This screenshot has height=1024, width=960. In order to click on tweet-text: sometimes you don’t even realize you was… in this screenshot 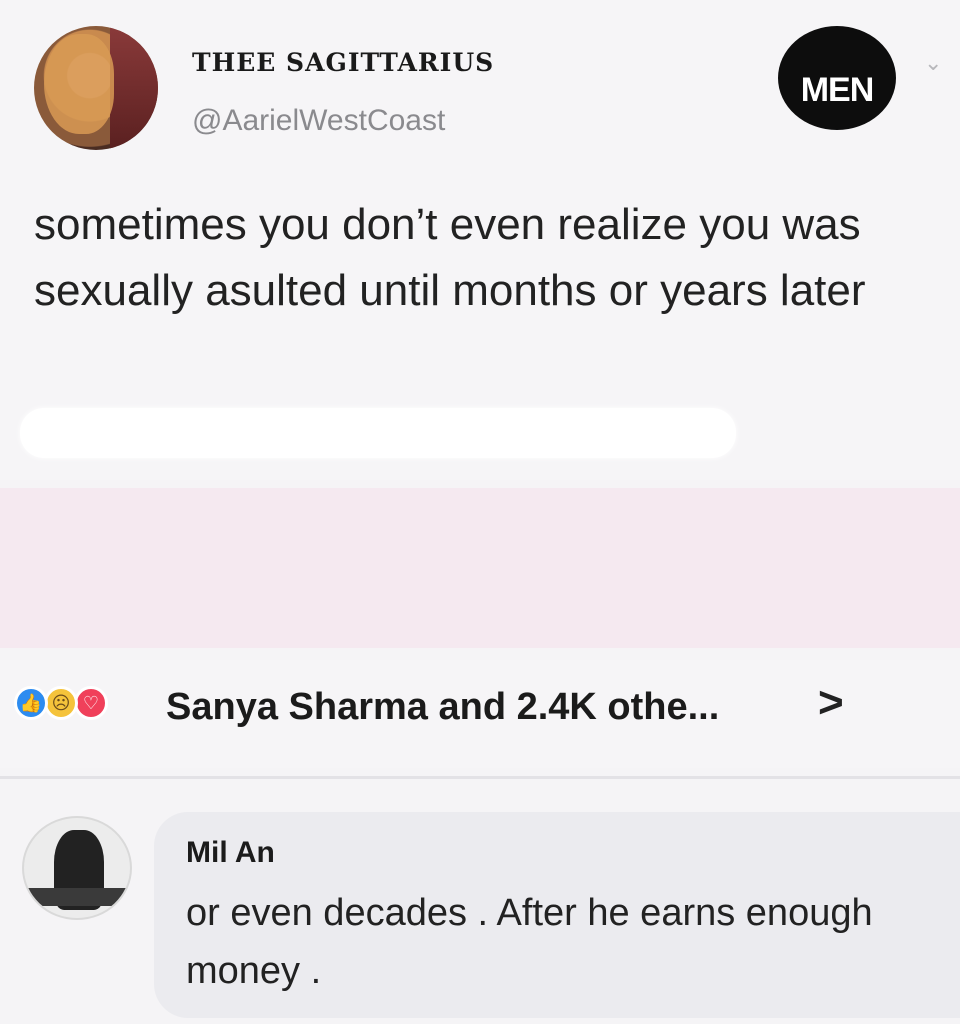, I will do `click(450, 257)`.